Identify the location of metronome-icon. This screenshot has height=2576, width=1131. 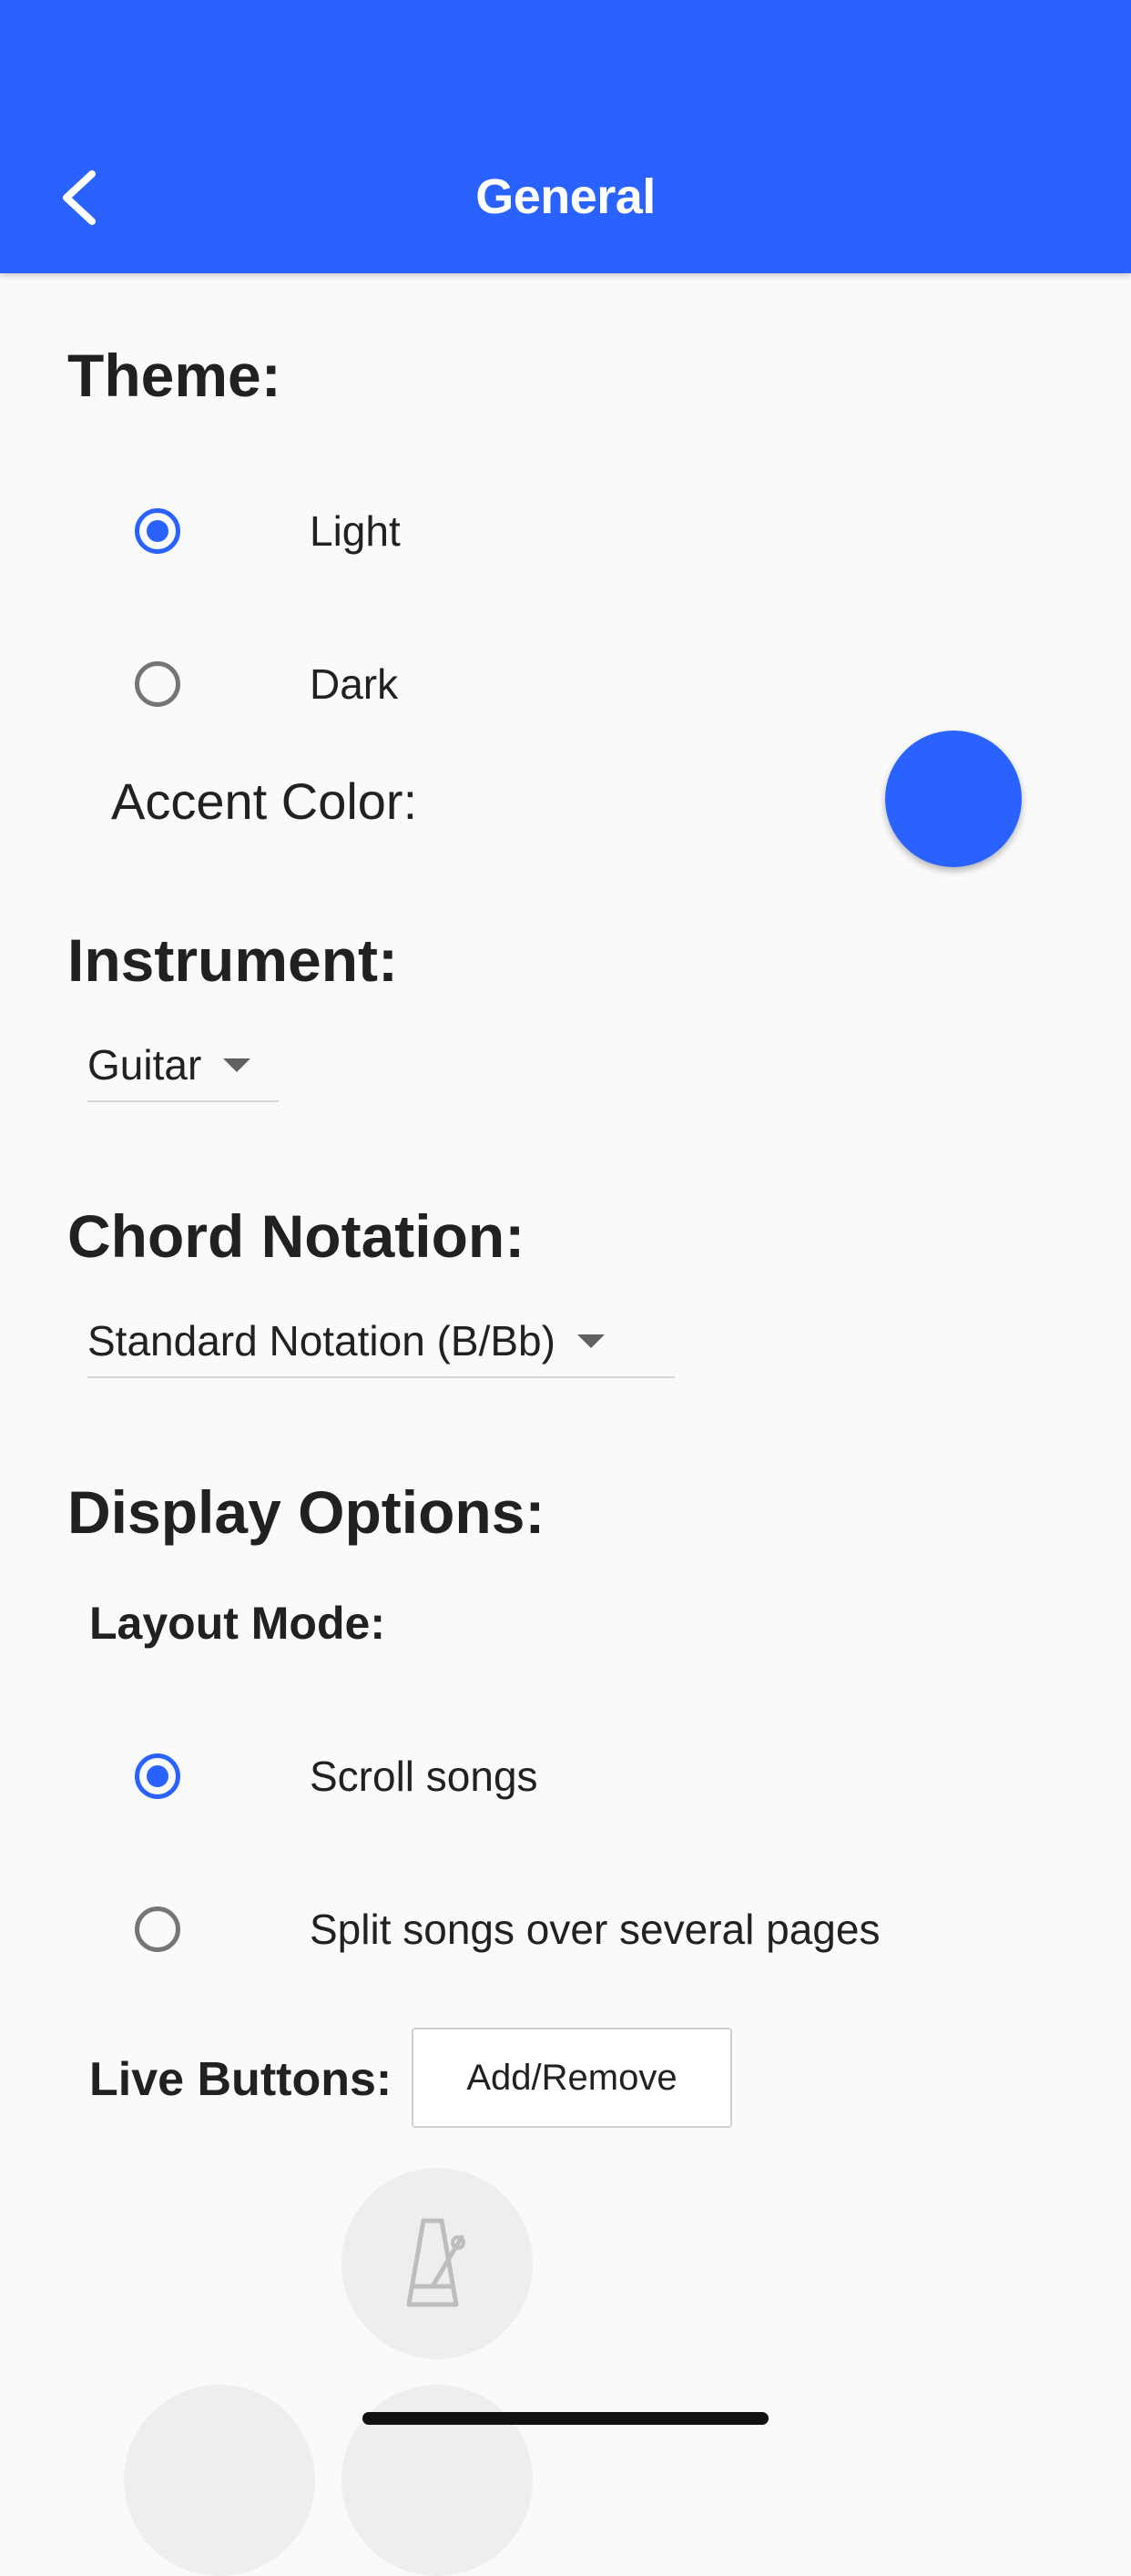
(436, 2262).